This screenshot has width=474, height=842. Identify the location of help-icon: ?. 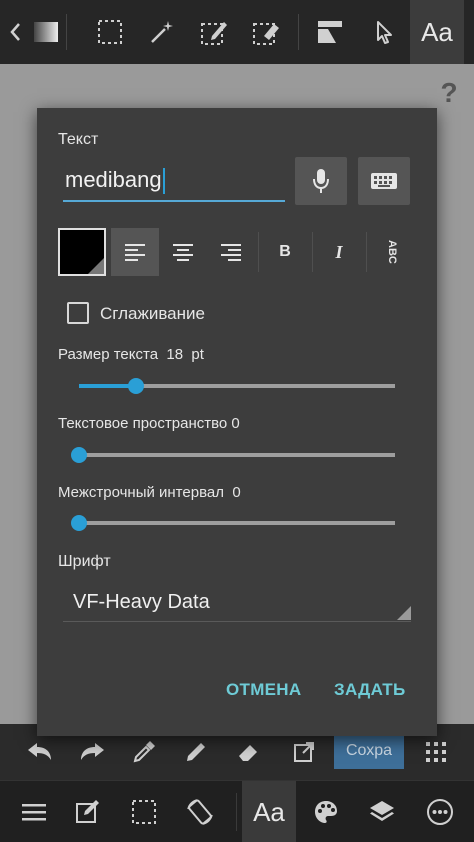
(449, 93).